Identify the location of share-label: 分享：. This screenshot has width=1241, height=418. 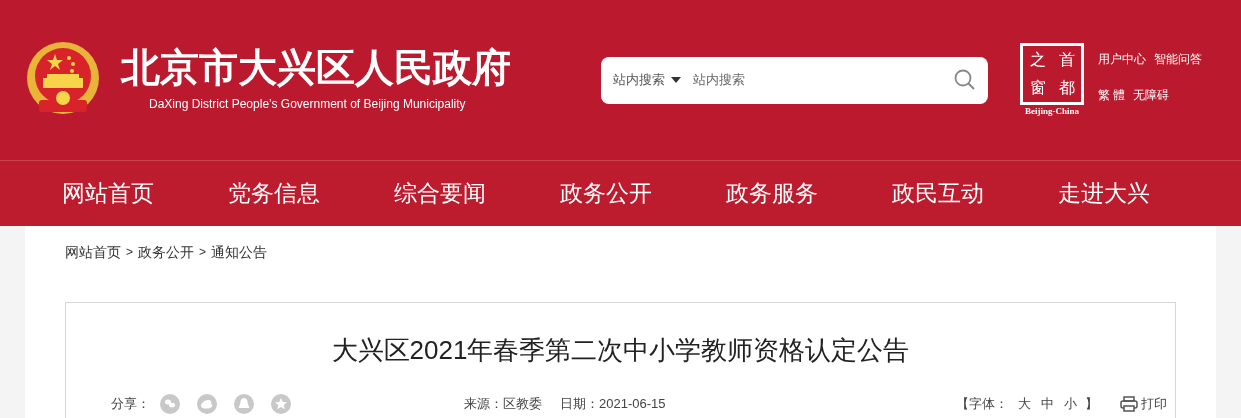
(130, 404).